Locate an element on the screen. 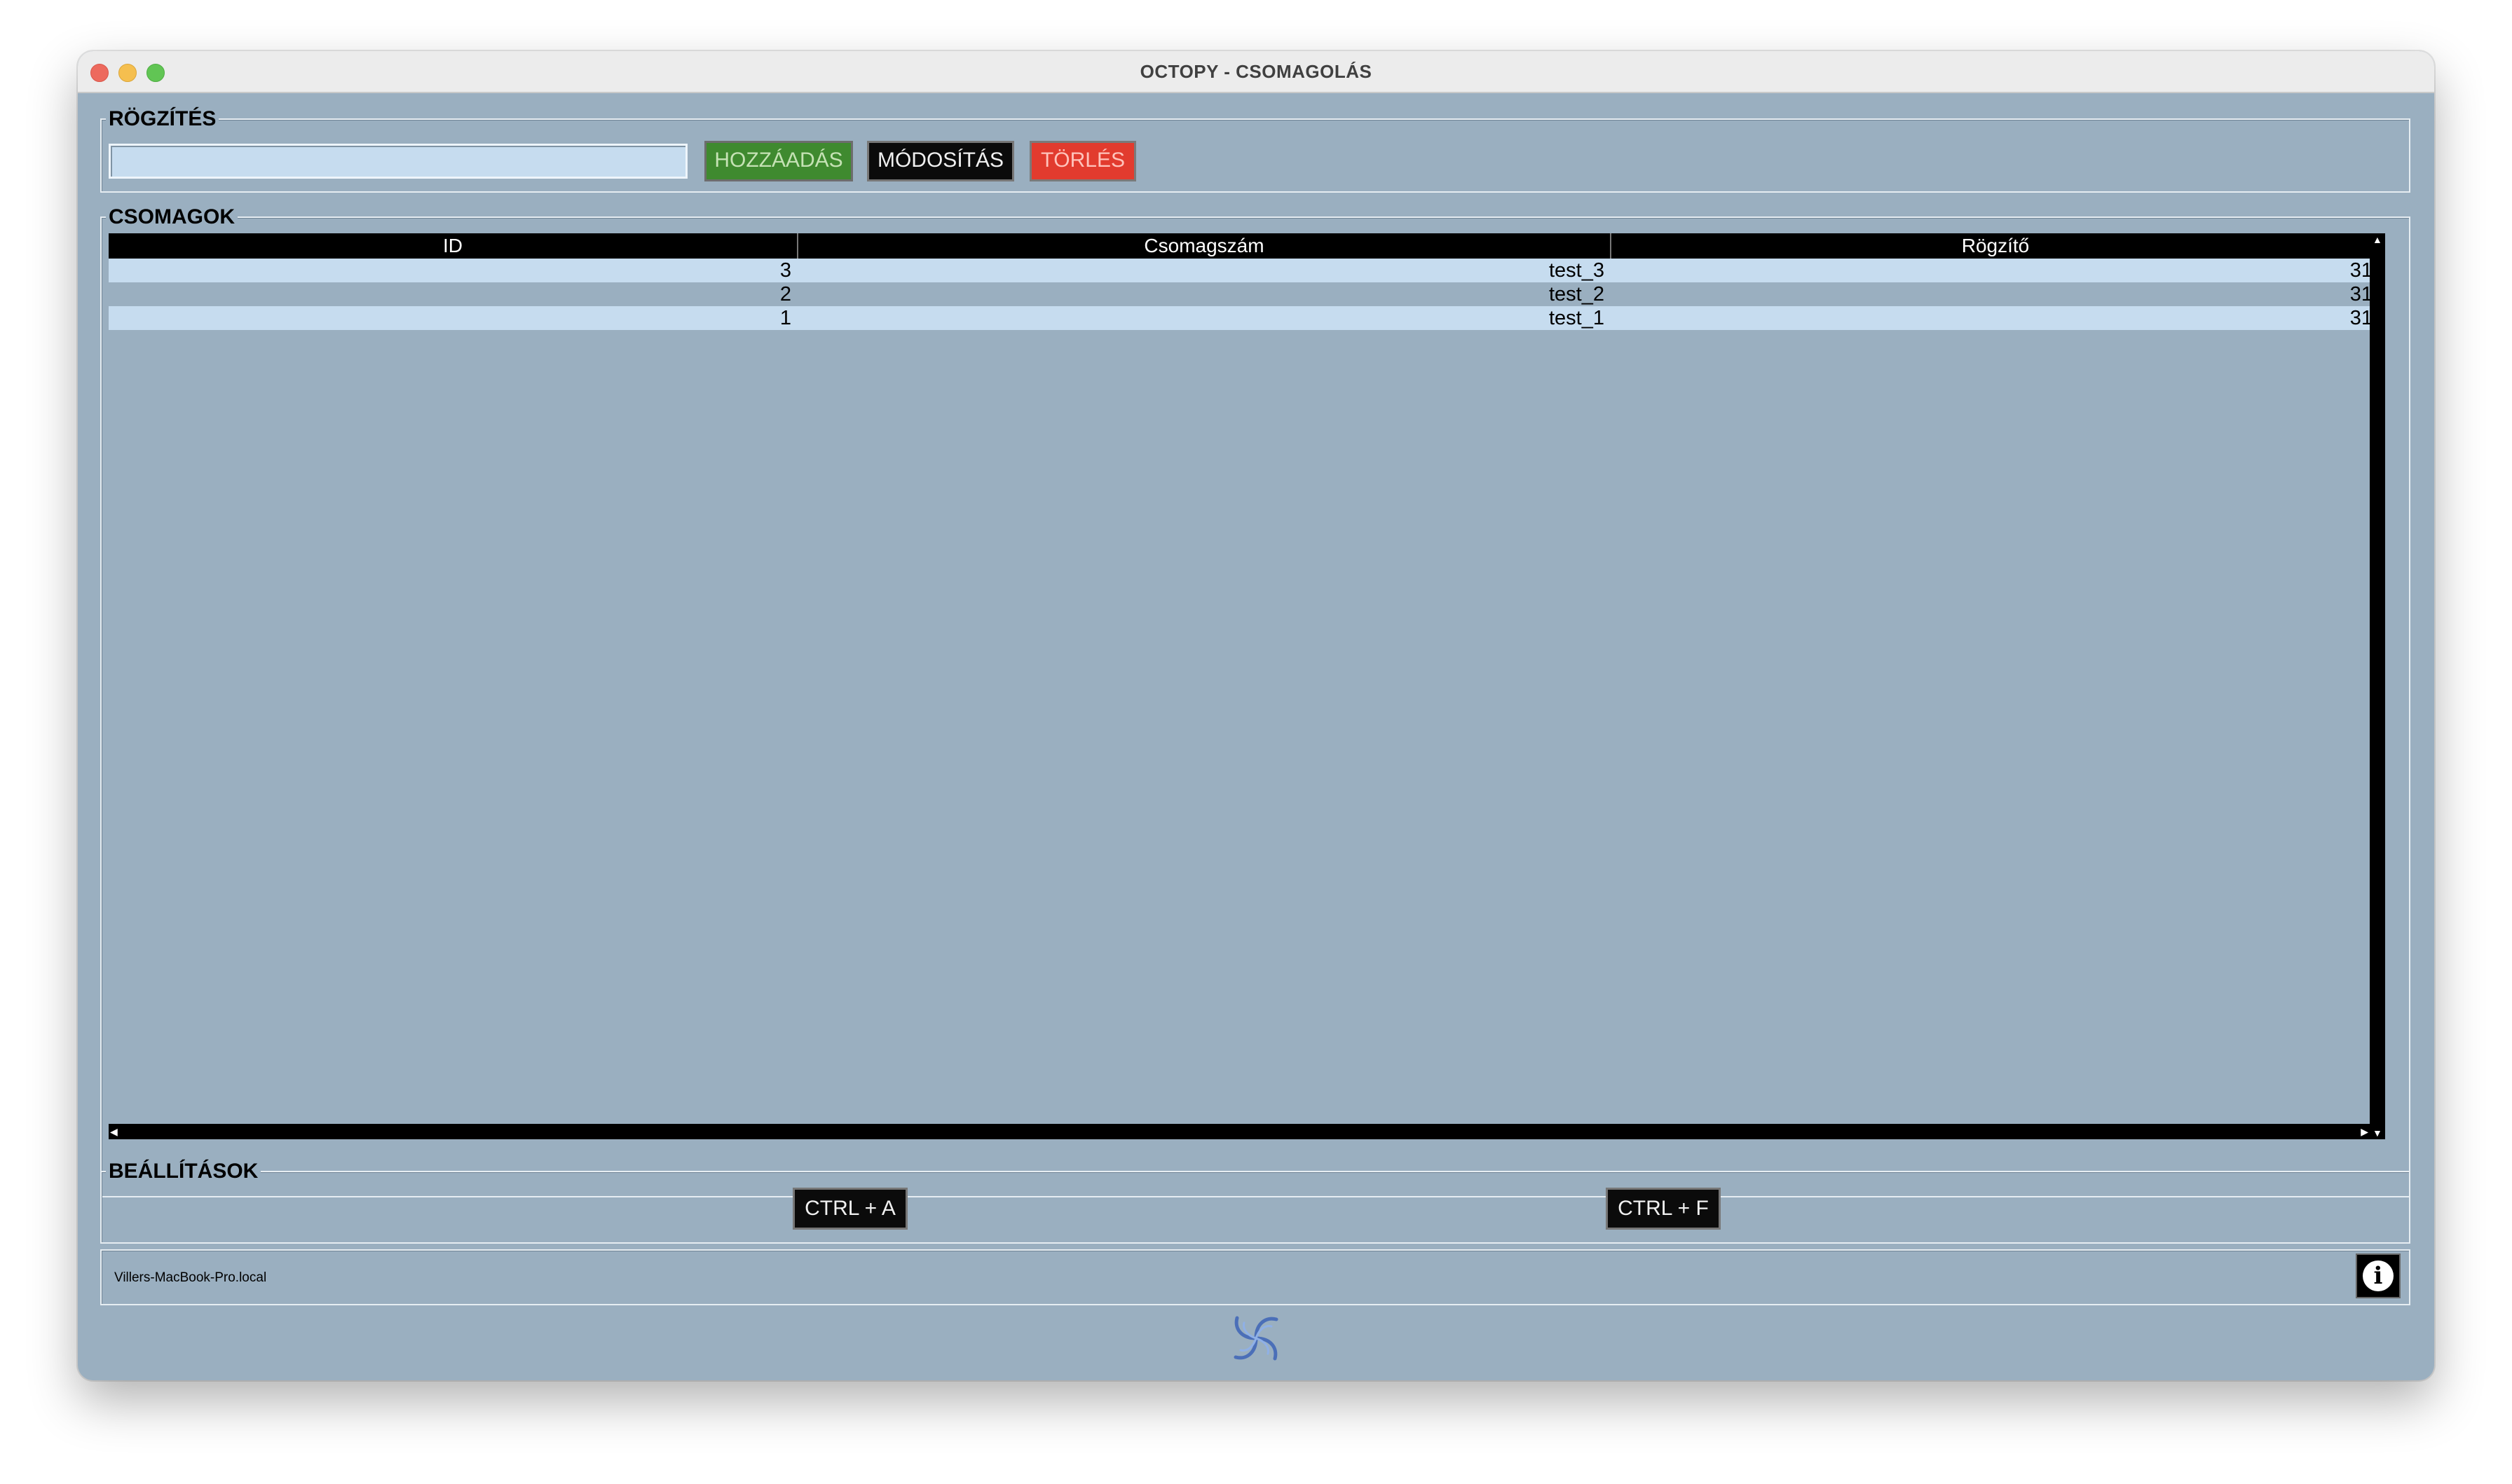 The image size is (2512, 1484). title-bar: OCTOPY - CSOMAGOLÁS is located at coordinates (1256, 72).